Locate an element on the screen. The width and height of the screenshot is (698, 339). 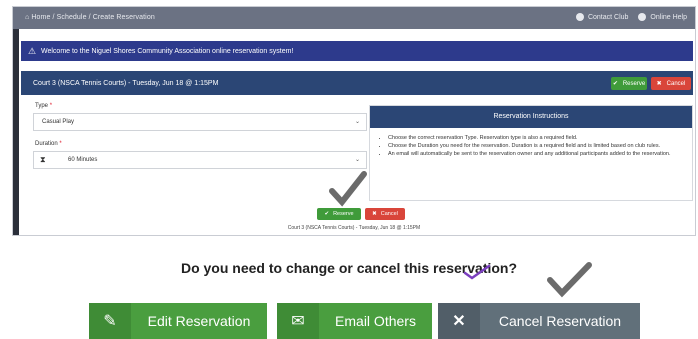
cancel-reservation-button: ✕ Cancel Reservation is located at coordinates (539, 321).